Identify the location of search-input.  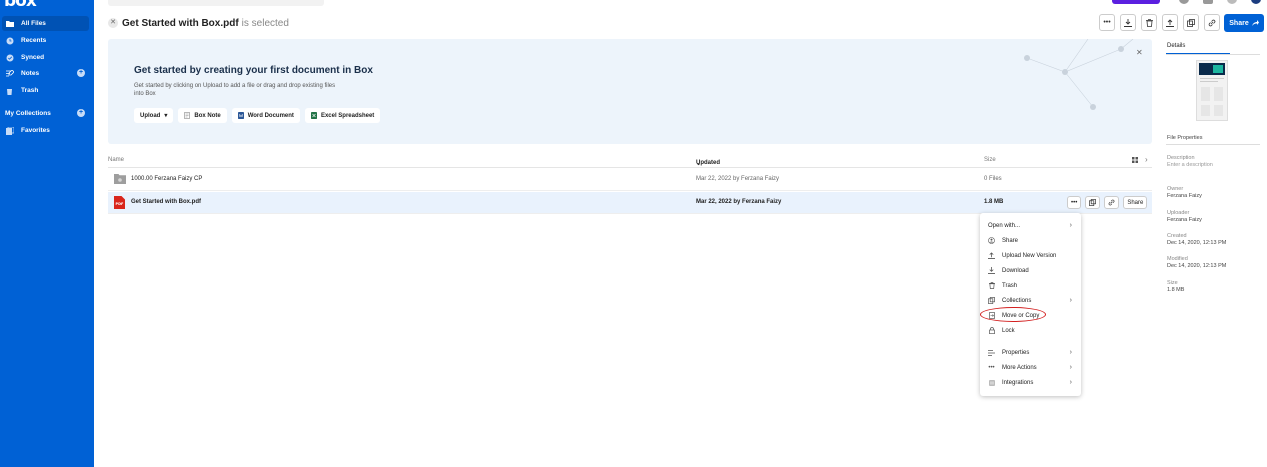
(216, 3).